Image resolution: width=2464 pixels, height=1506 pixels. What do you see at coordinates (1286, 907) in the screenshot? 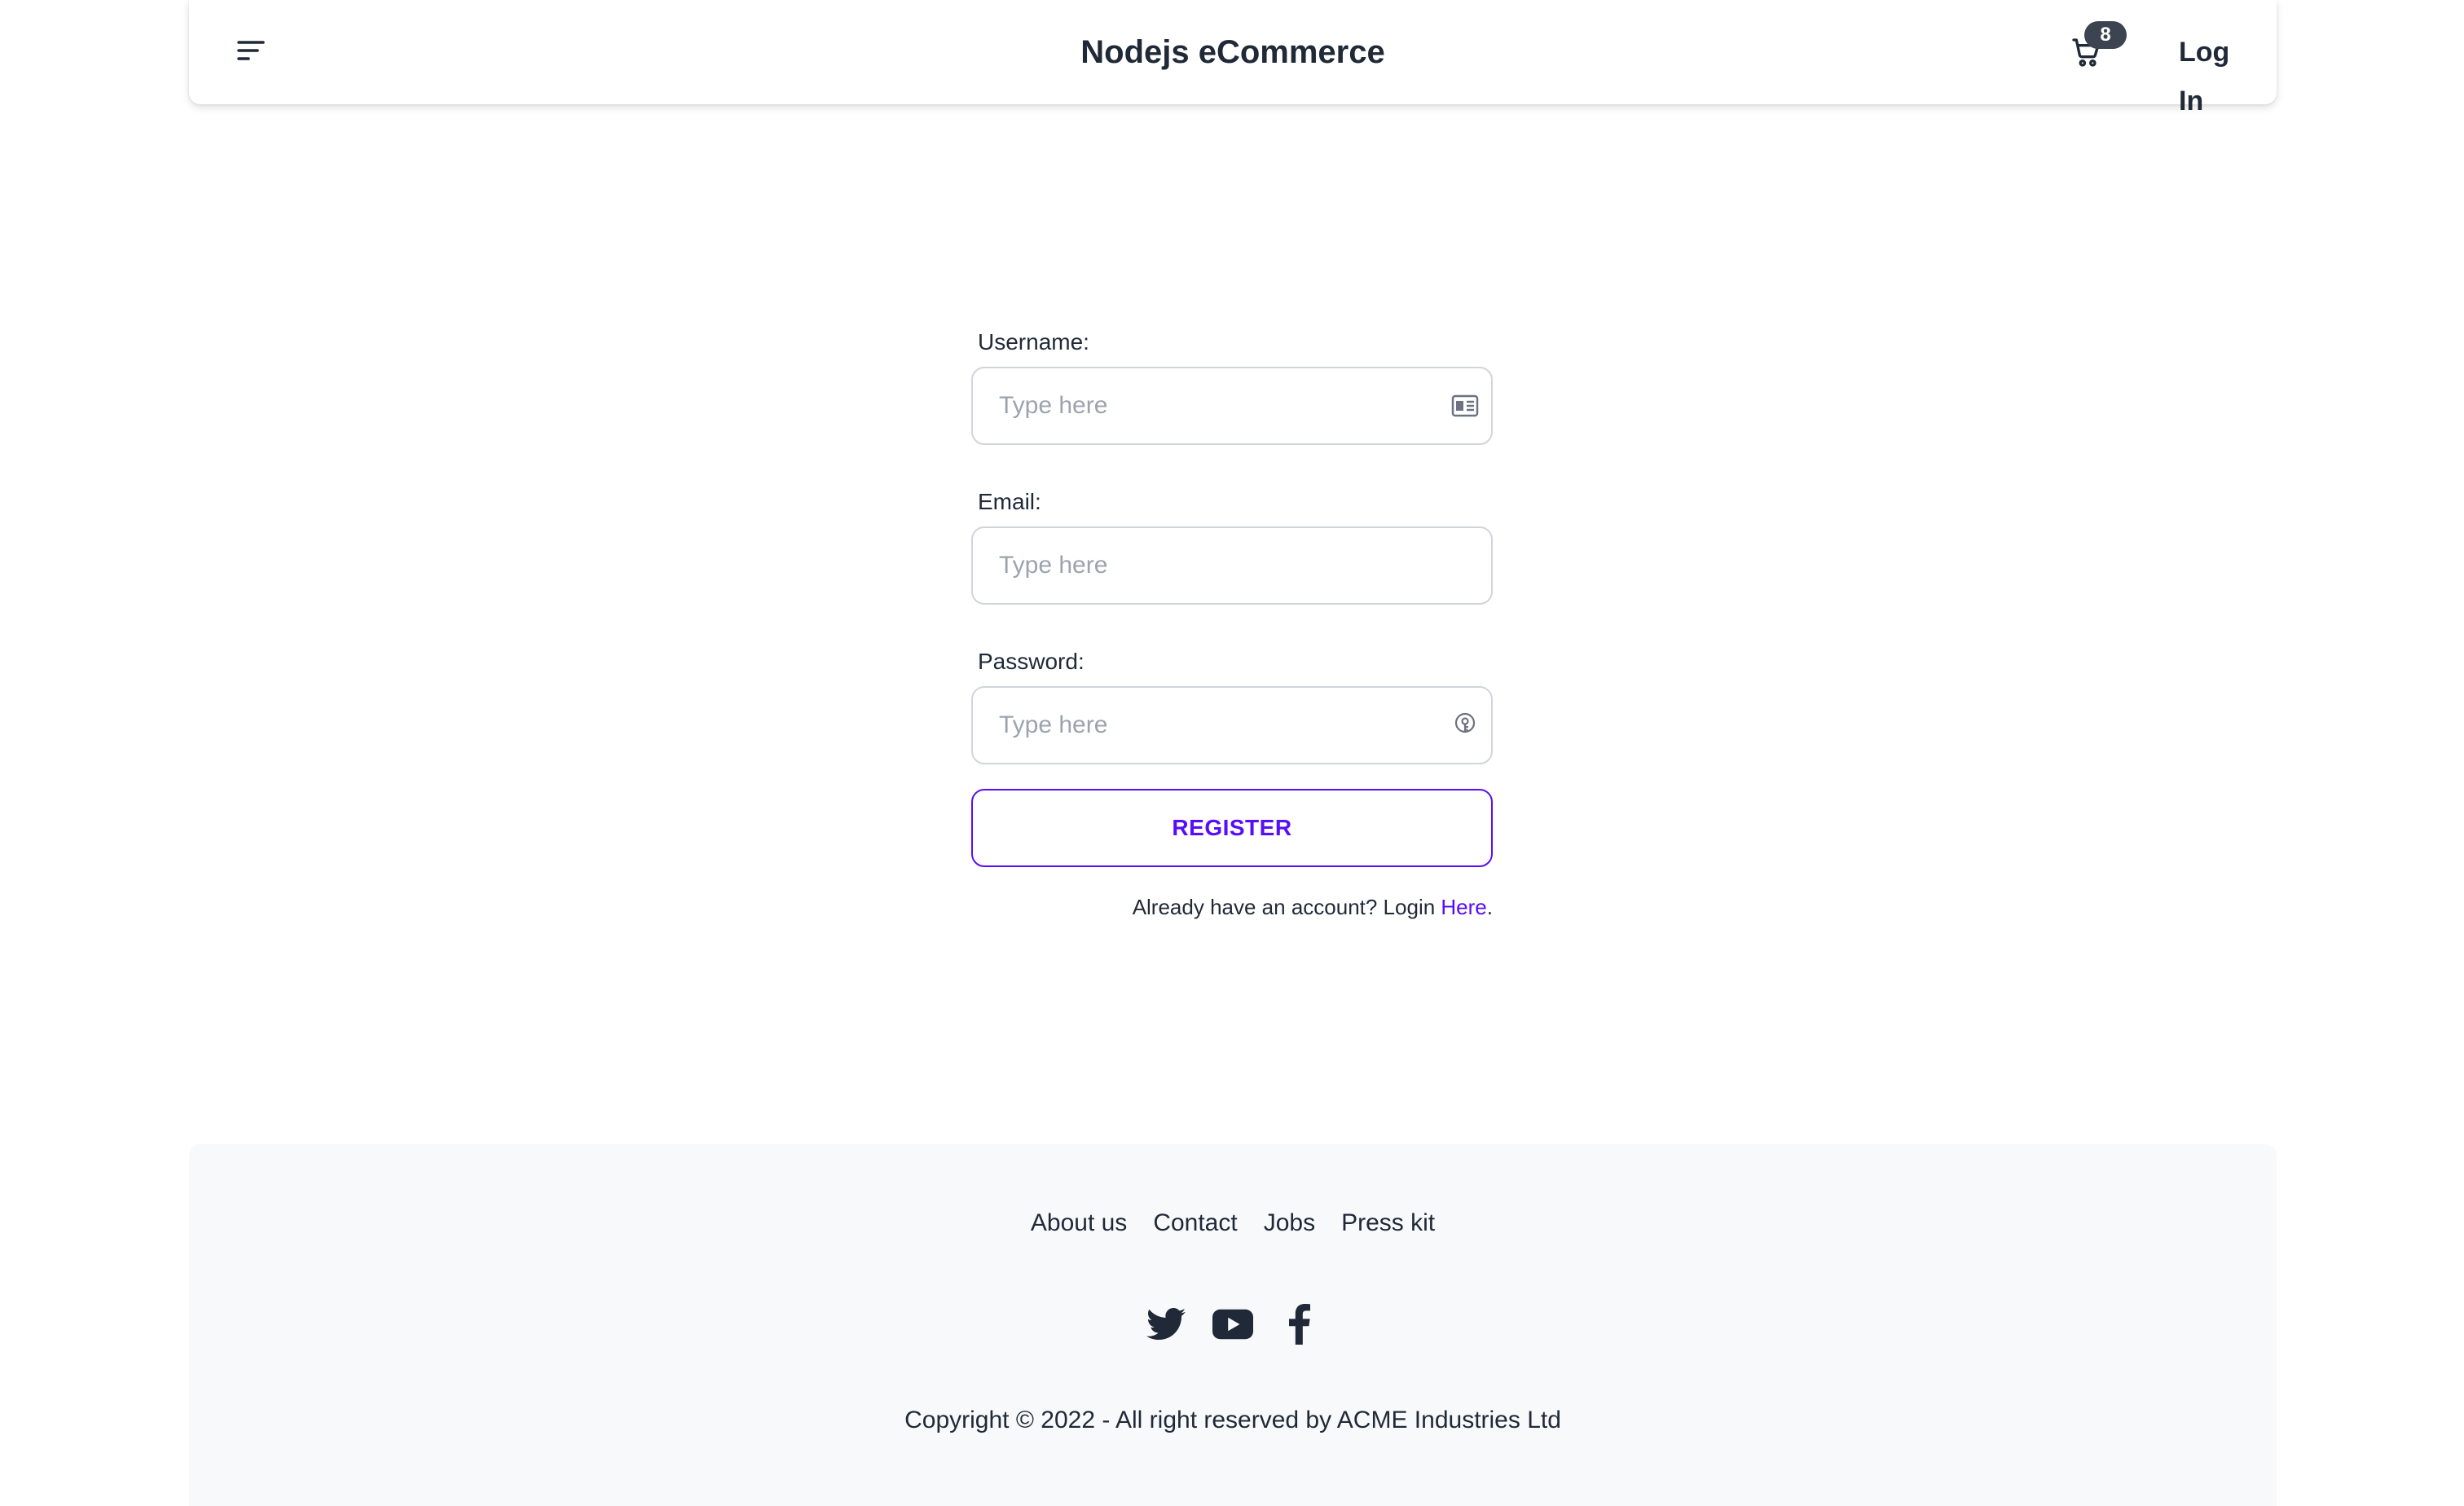
I see `login-prompt-text: Already have an account? Login` at bounding box center [1286, 907].